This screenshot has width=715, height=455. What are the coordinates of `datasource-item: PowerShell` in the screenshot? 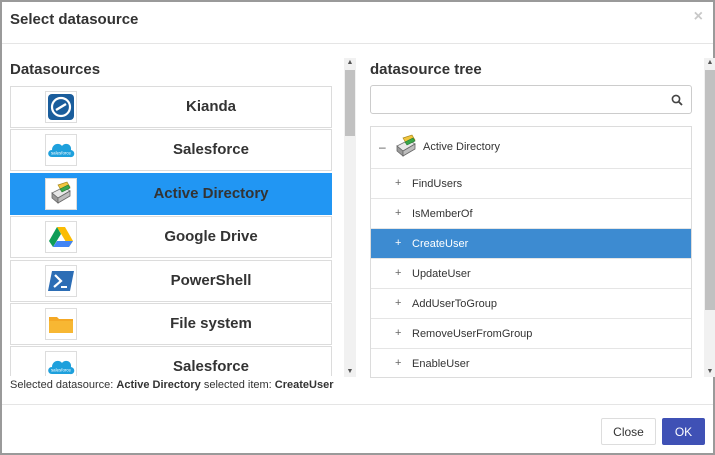 It's located at (171, 280).